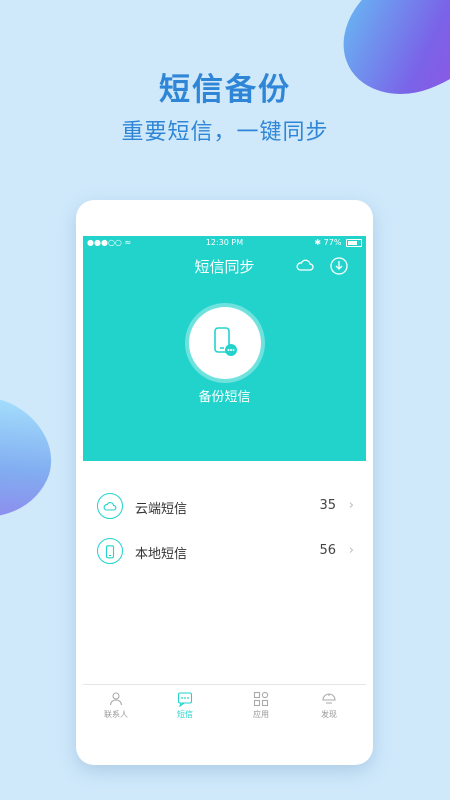  What do you see at coordinates (329, 705) in the screenshot?
I see `tab-discover: 发现` at bounding box center [329, 705].